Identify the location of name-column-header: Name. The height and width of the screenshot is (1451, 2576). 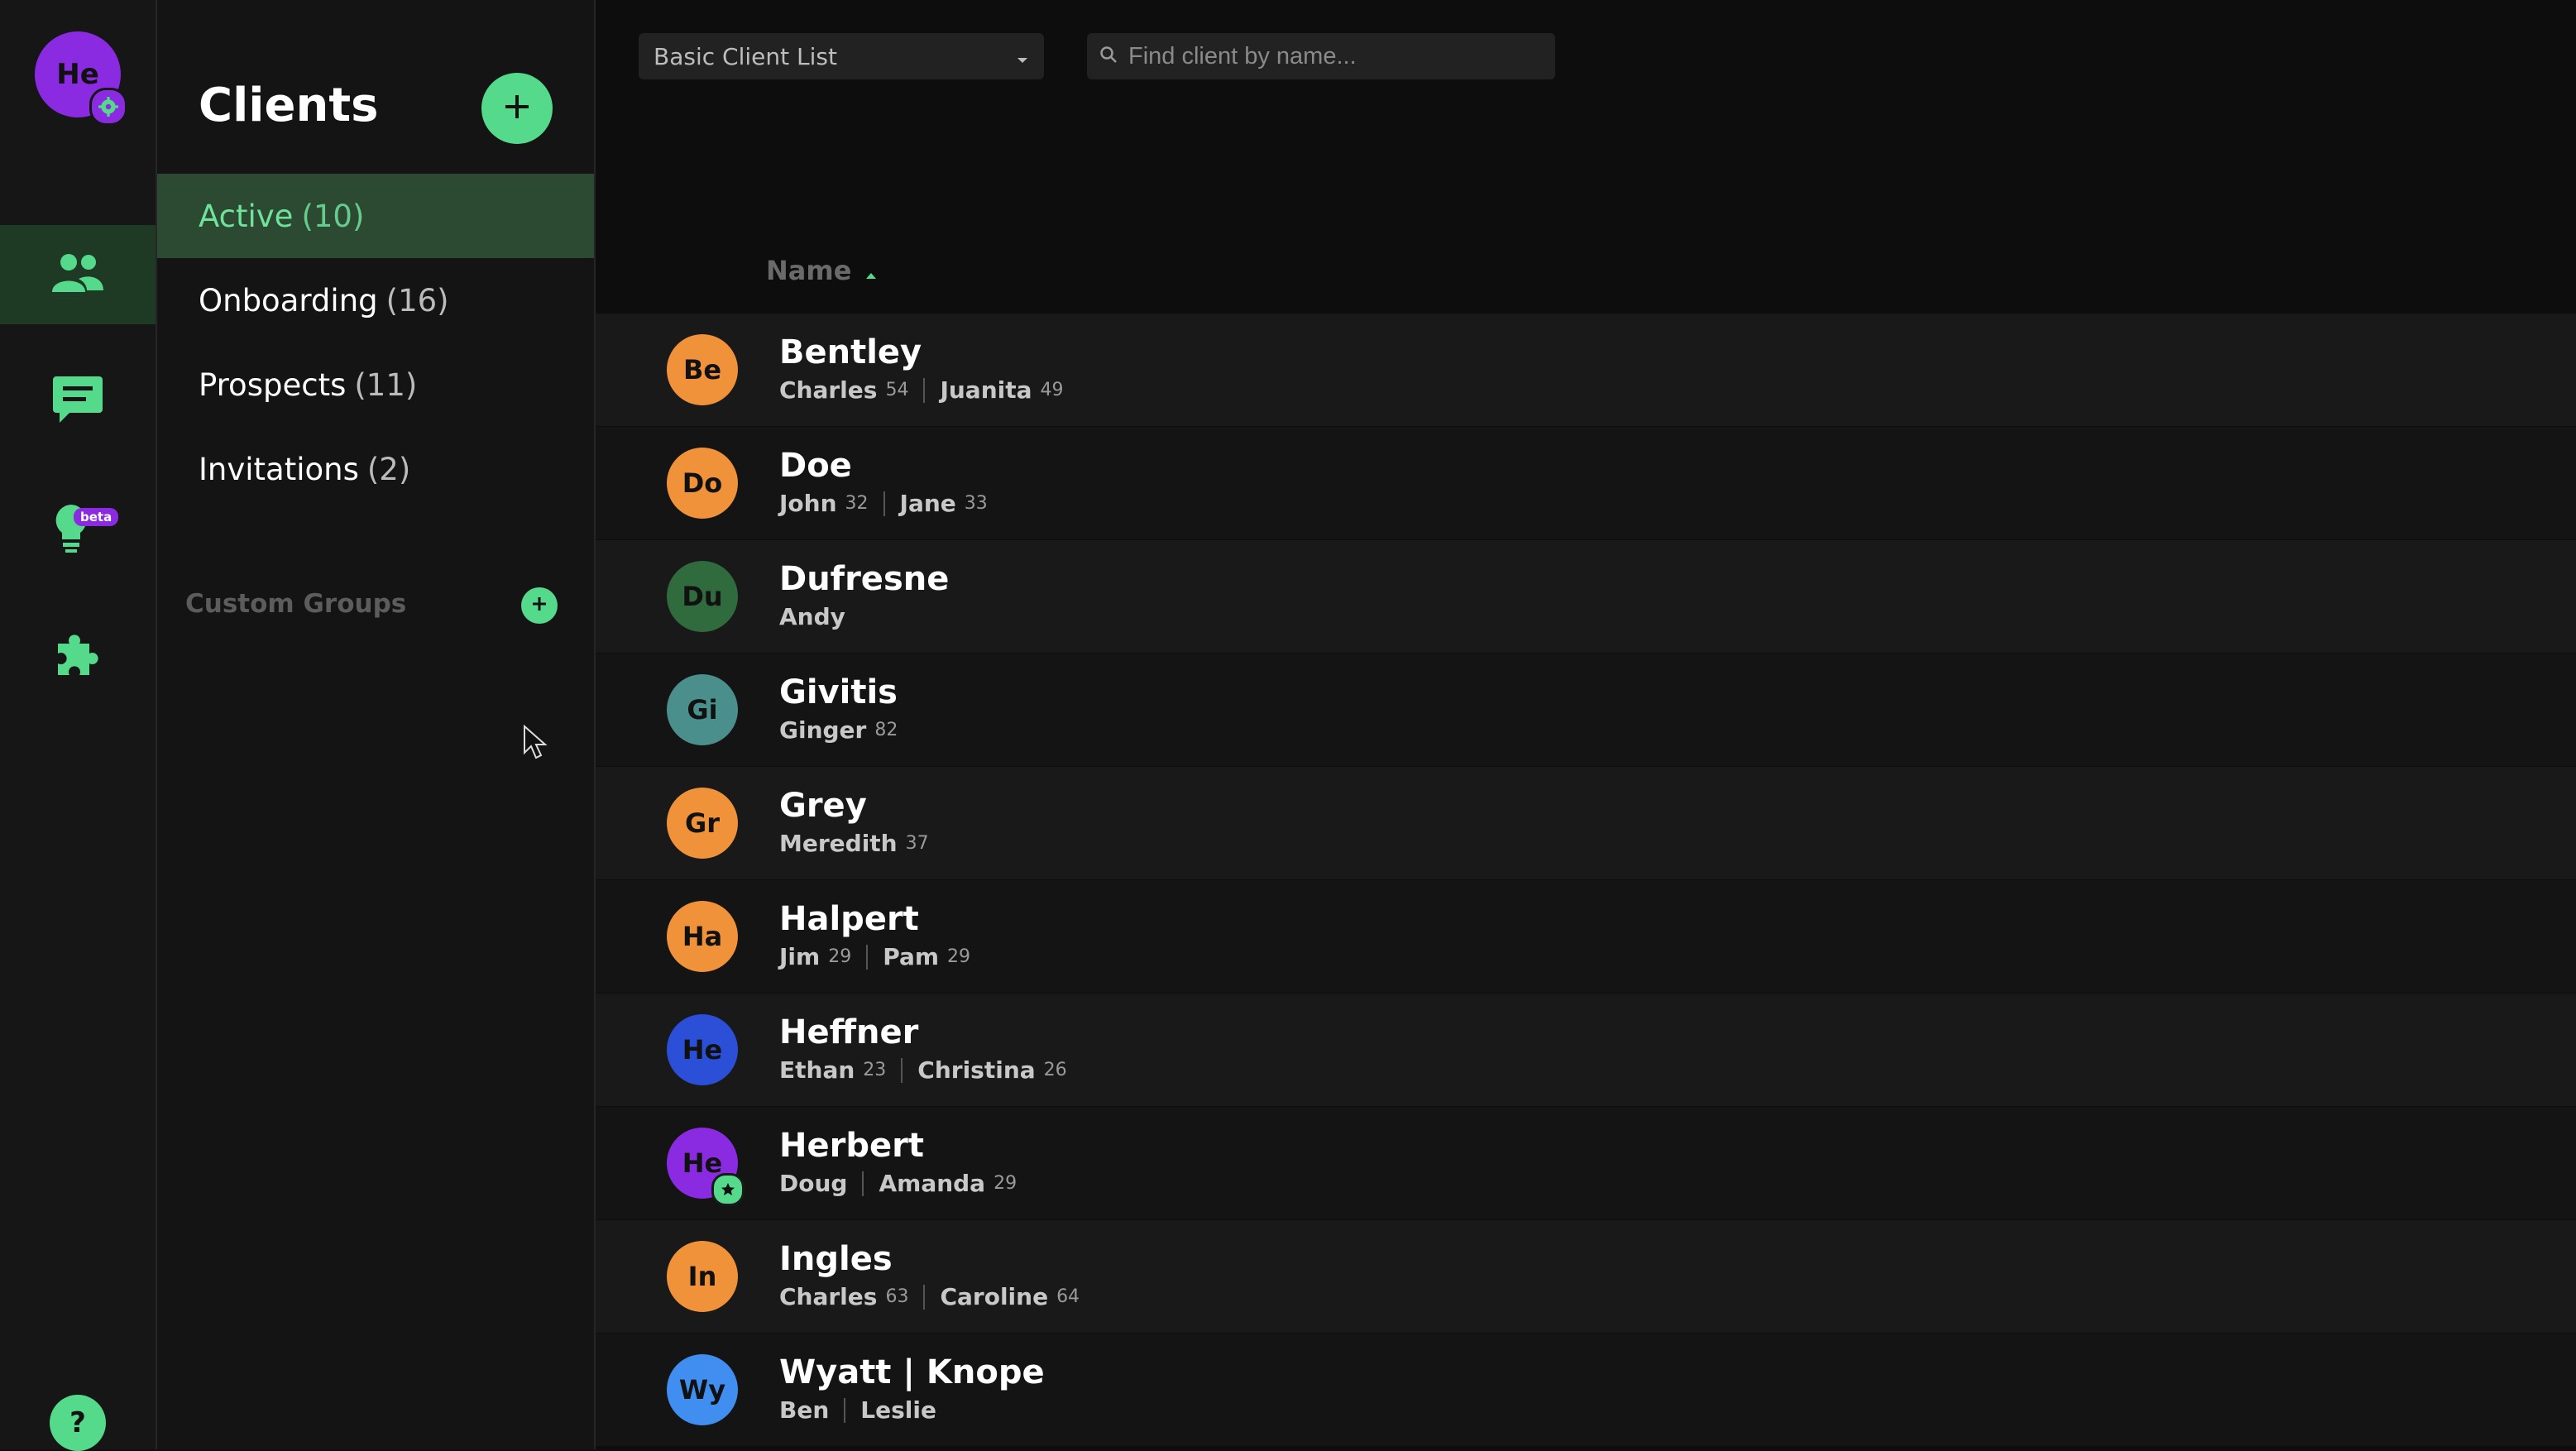
(822, 270).